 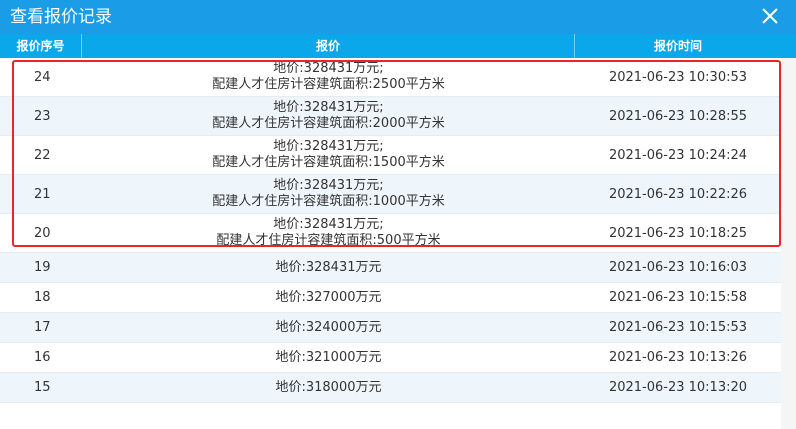 I want to click on cell-seq: 21, so click(x=42, y=194).